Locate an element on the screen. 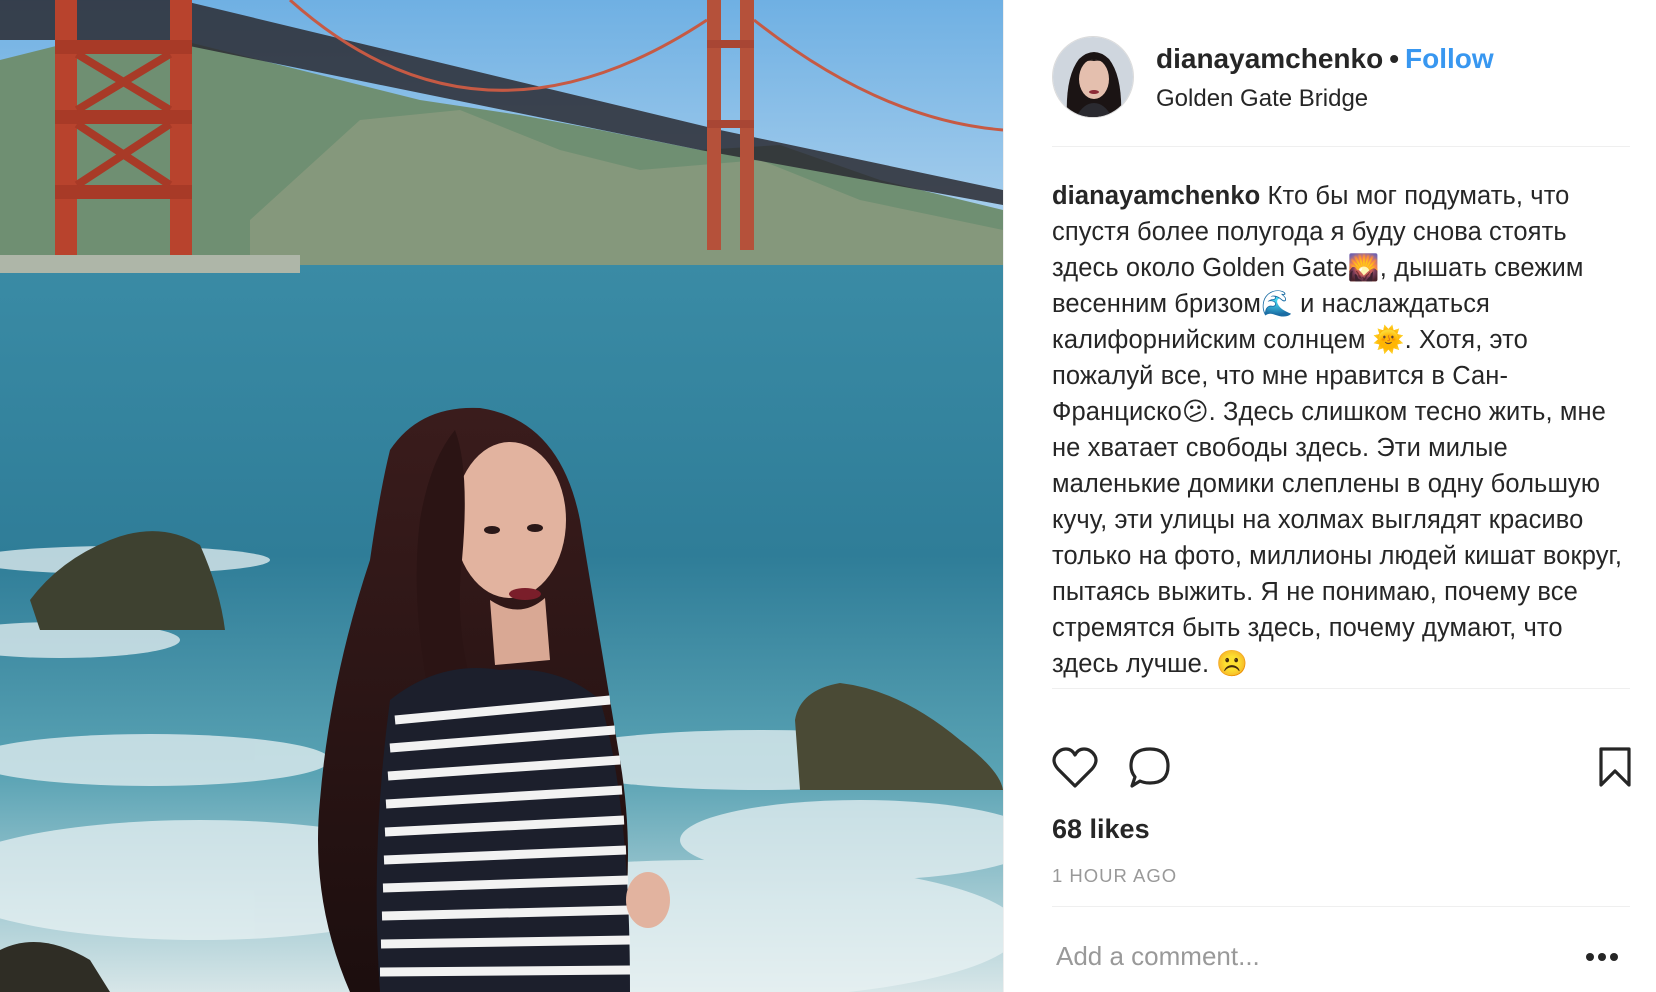 The height and width of the screenshot is (992, 1656). caption-divider is located at coordinates (1341, 688).